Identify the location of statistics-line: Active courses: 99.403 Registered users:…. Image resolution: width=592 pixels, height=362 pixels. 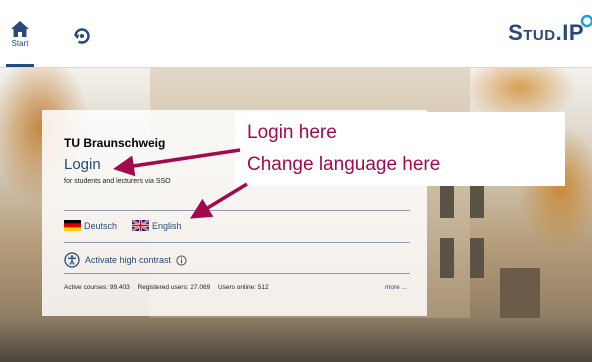
(169, 287).